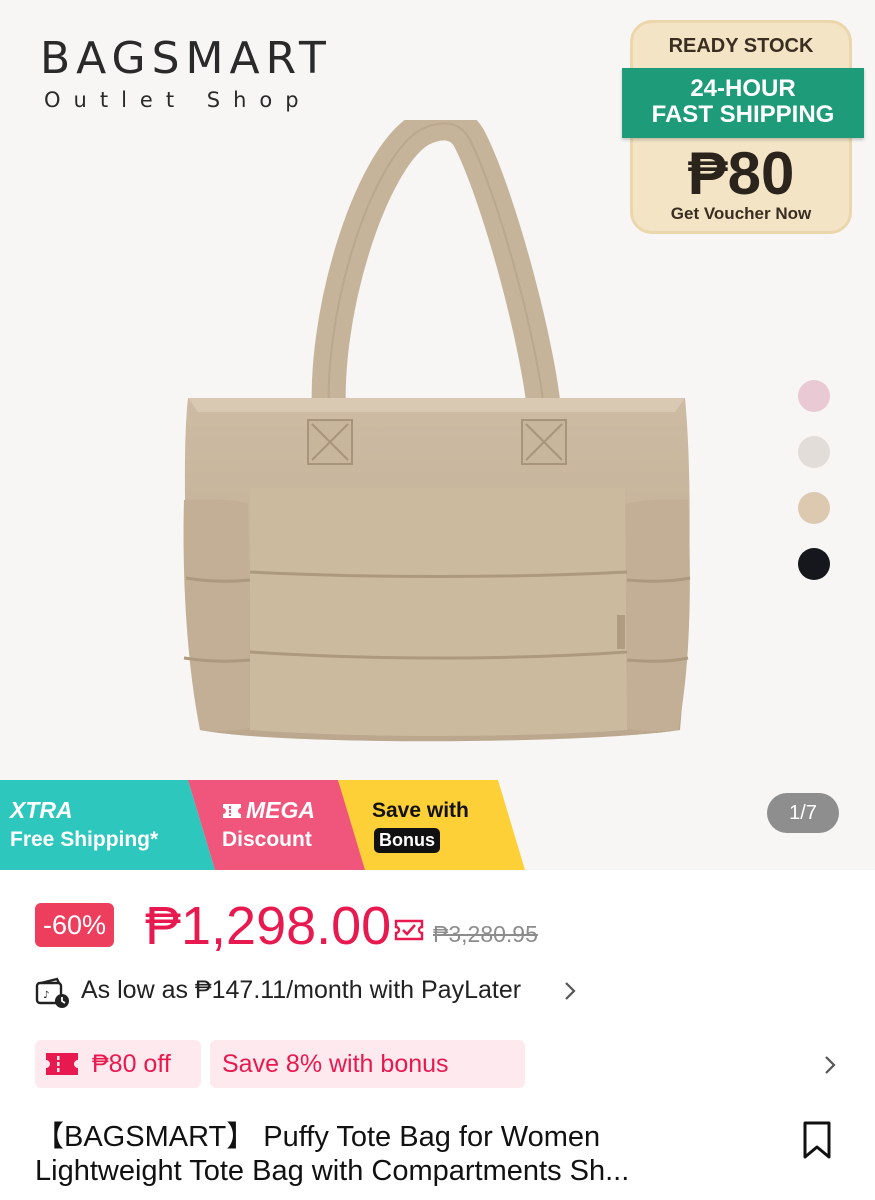 Image resolution: width=875 pixels, height=1200 pixels. What do you see at coordinates (814, 452) in the screenshot?
I see `swatch-light-grey` at bounding box center [814, 452].